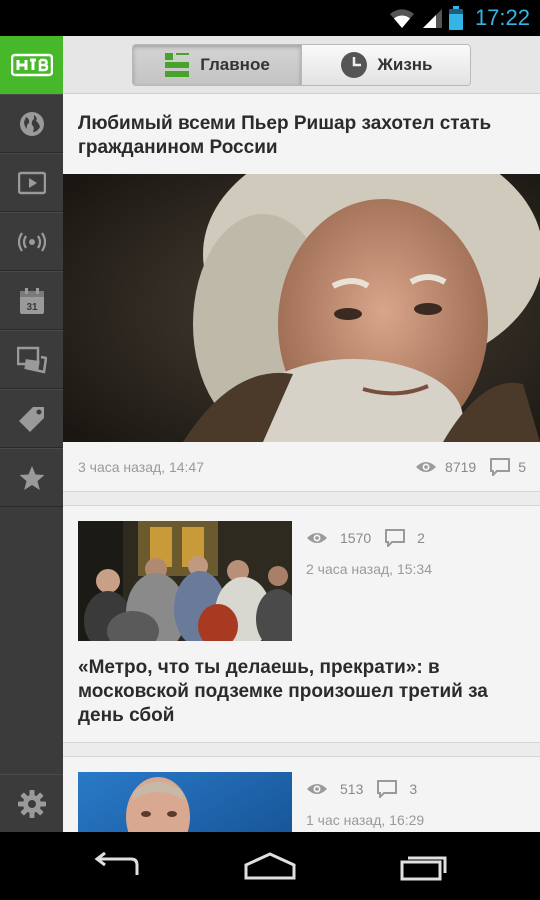 This screenshot has height=900, width=540. What do you see at coordinates (401, 18) in the screenshot?
I see `wifi-icon` at bounding box center [401, 18].